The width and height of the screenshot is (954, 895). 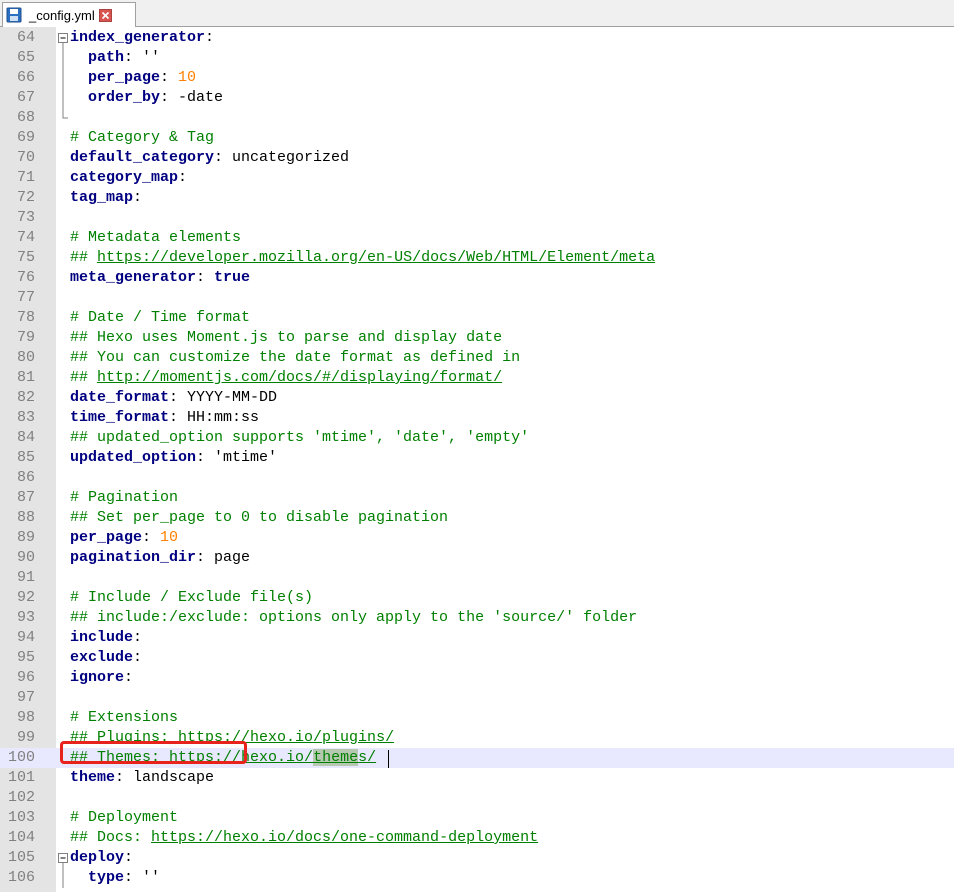 What do you see at coordinates (477, 218) in the screenshot?
I see `code-line: 73` at bounding box center [477, 218].